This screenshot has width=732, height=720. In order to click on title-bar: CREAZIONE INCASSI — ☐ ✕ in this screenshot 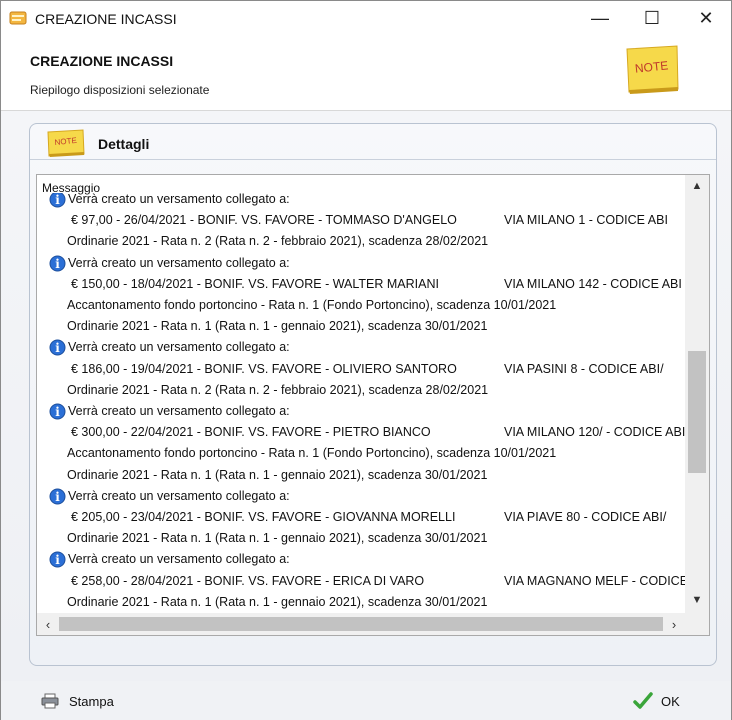, I will do `click(366, 18)`.